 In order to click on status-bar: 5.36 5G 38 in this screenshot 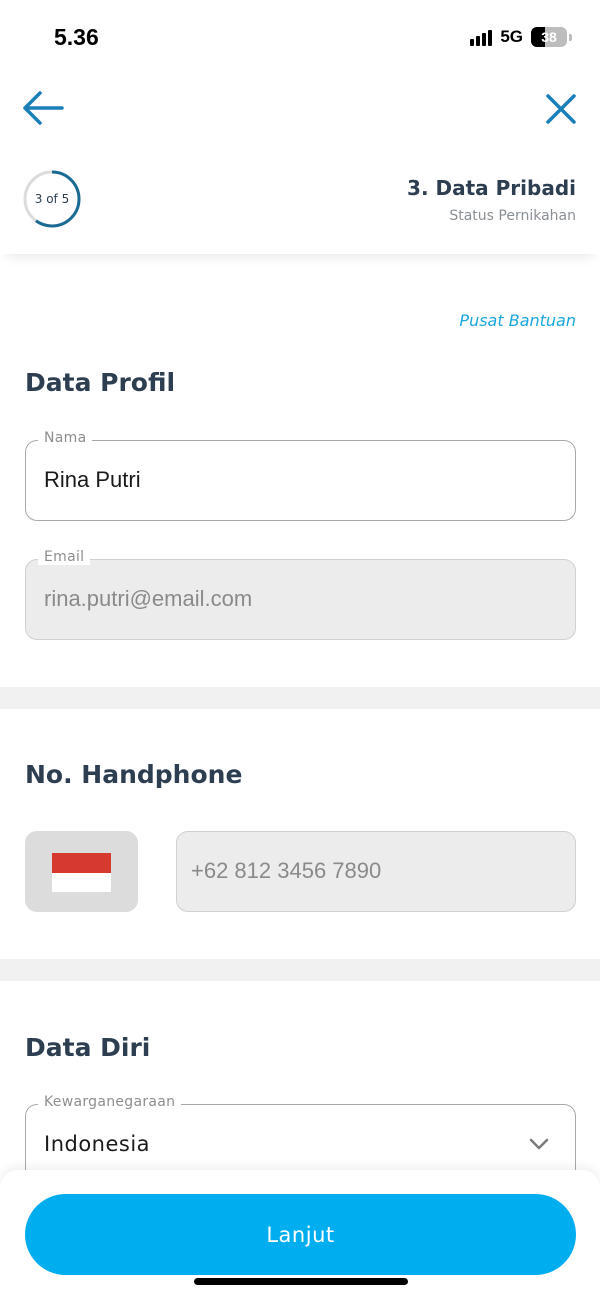, I will do `click(300, 39)`.